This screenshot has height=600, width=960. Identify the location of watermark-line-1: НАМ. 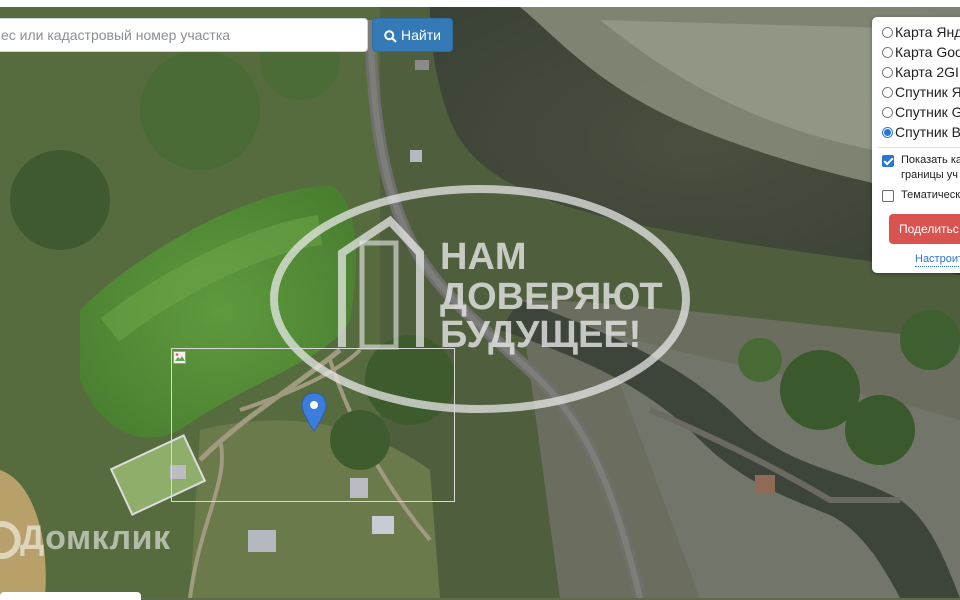
(483, 257).